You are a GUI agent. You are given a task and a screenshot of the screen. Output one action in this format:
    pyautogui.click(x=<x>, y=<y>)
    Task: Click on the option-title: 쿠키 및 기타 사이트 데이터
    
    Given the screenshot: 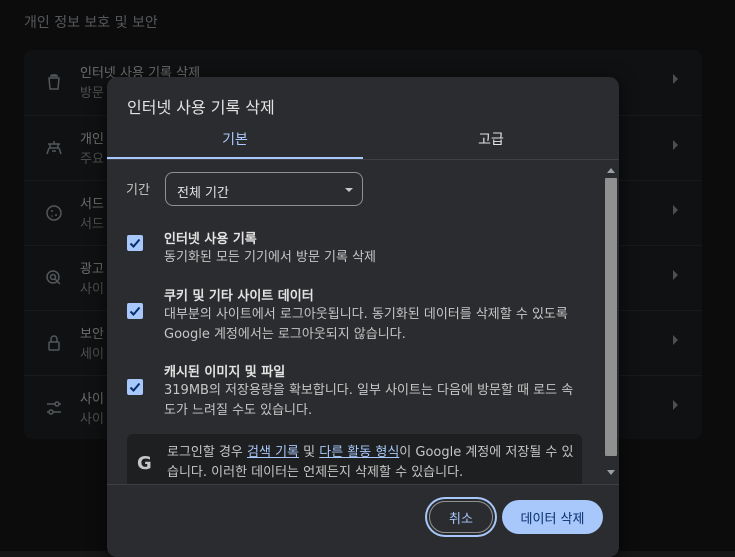 What is the action you would take?
    pyautogui.click(x=239, y=296)
    